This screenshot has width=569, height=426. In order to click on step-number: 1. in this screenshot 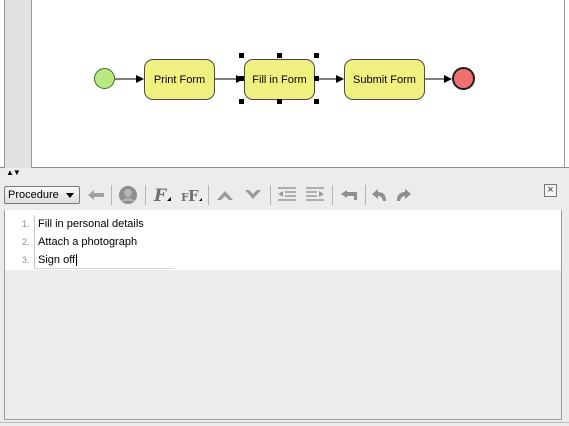, I will do `click(26, 224)`.